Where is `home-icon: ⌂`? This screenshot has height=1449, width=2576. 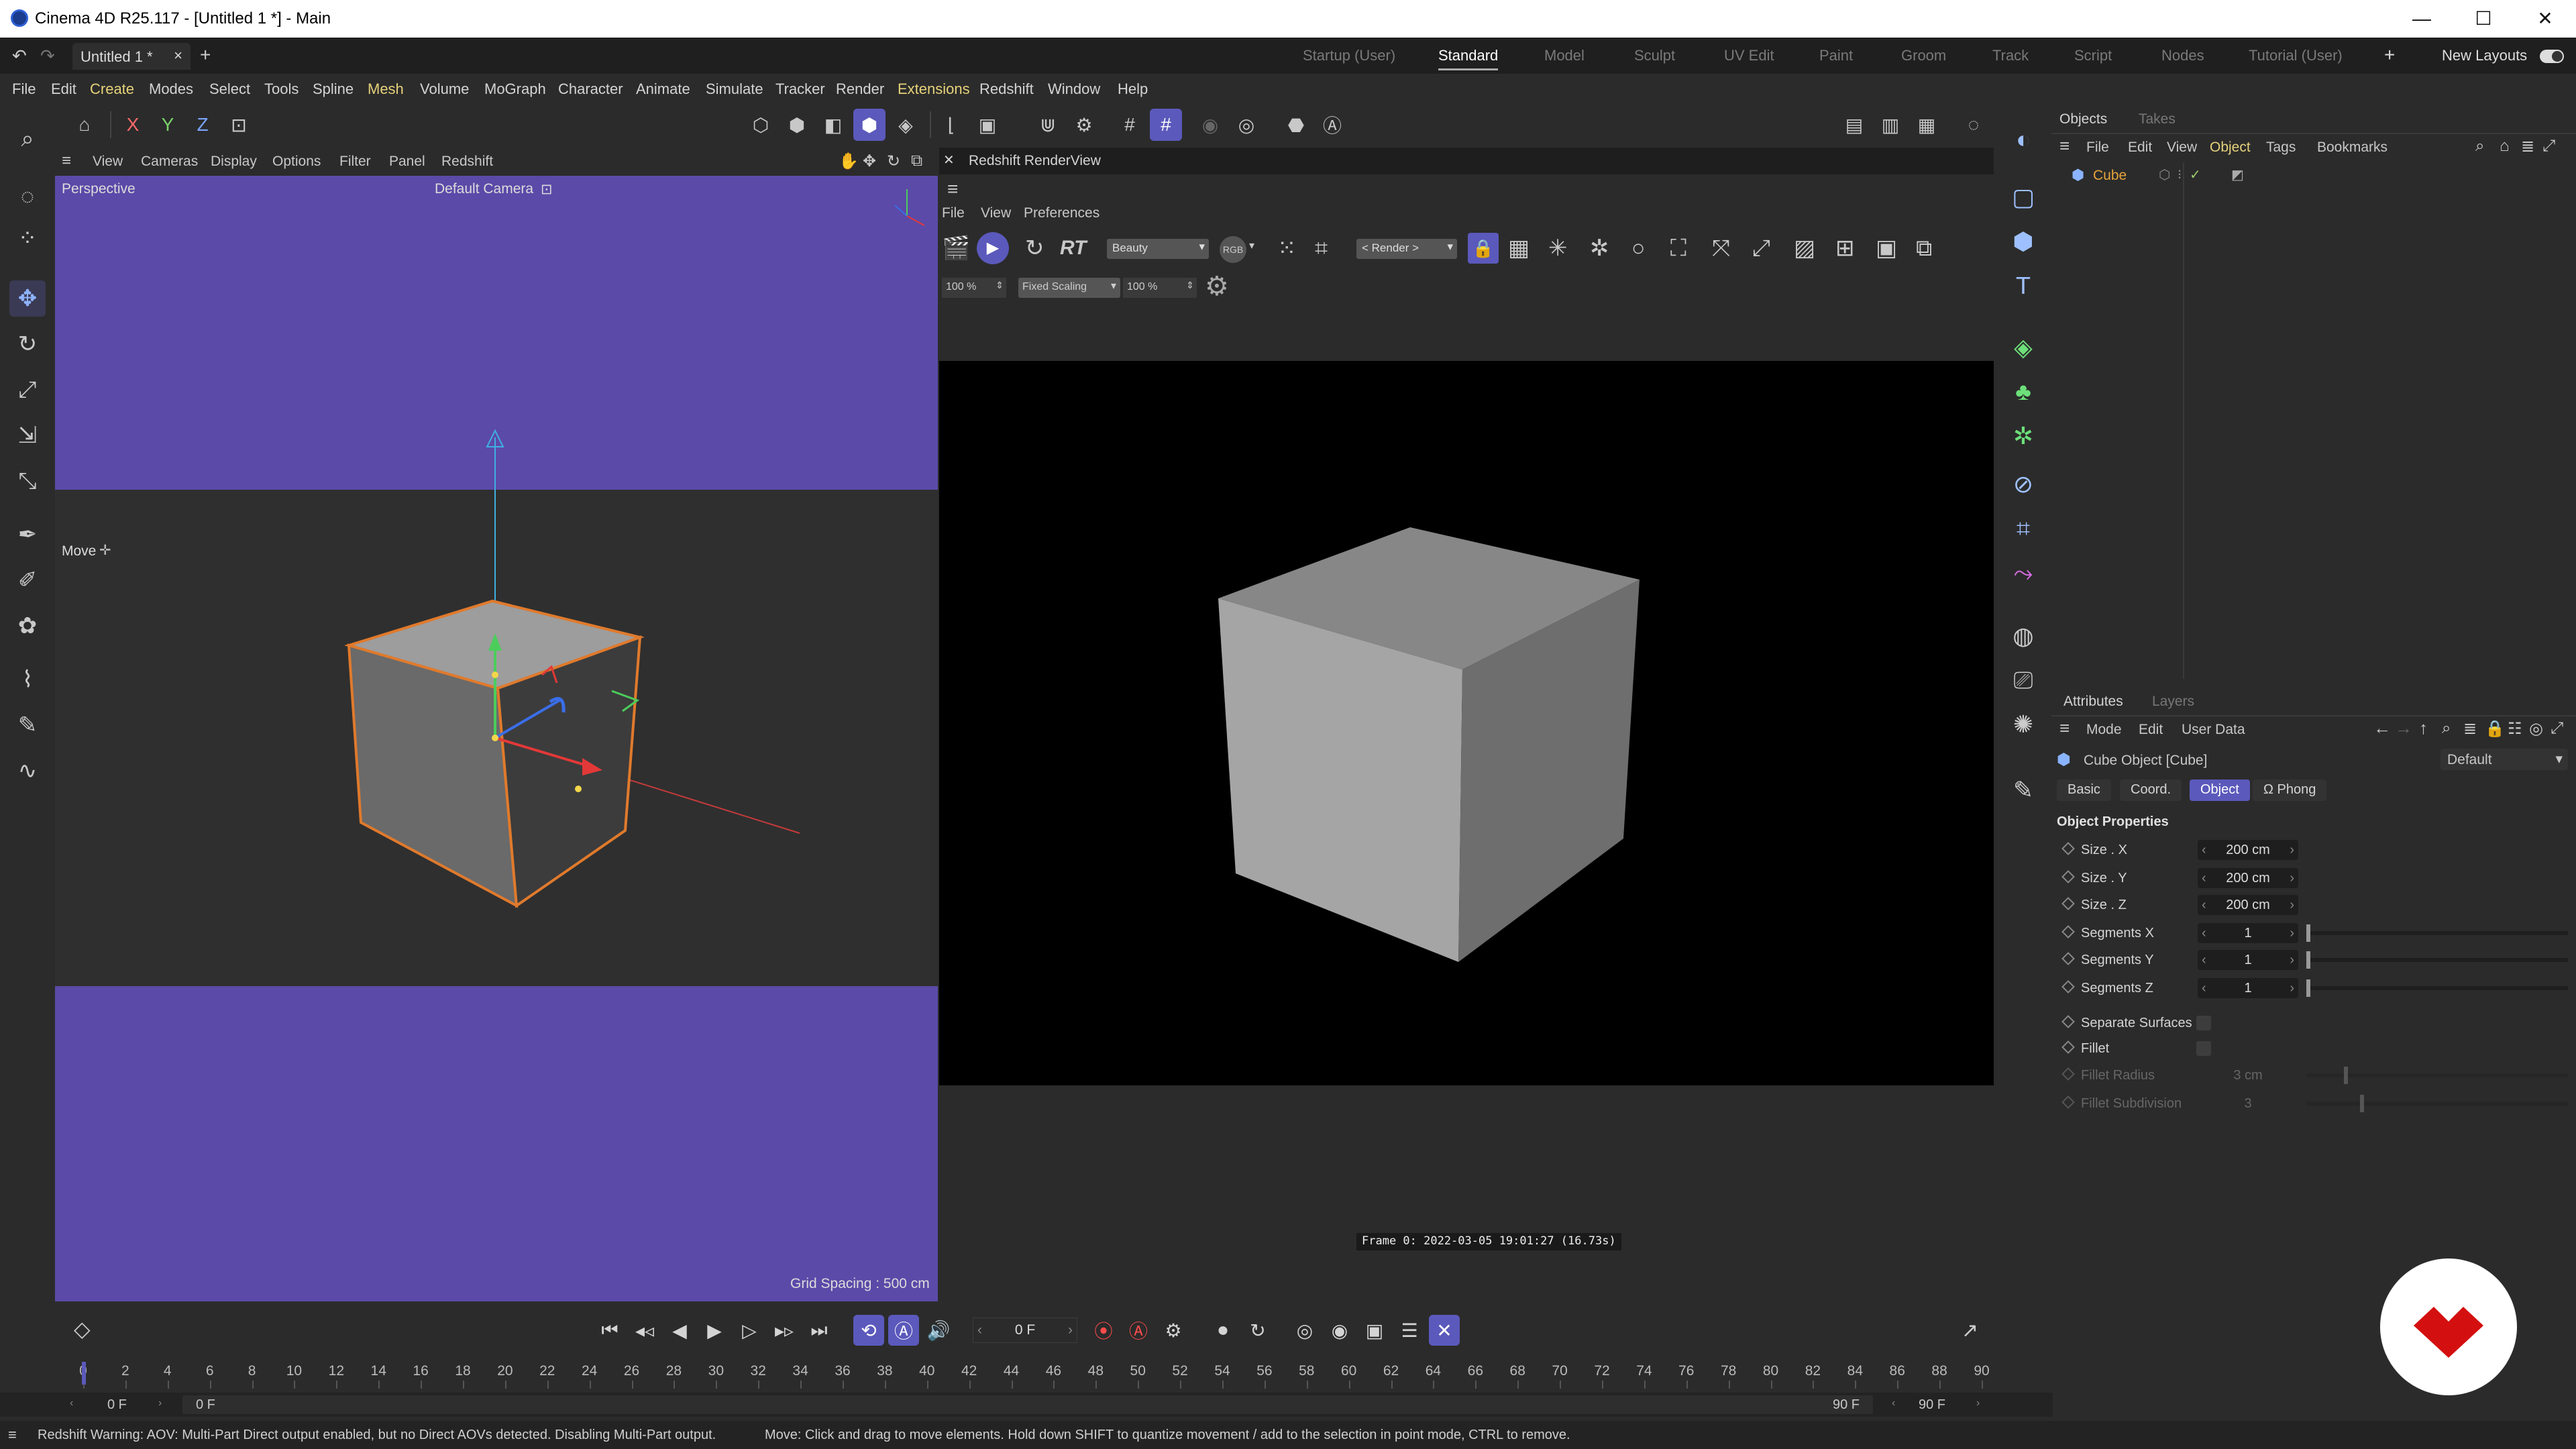
home-icon: ⌂ is located at coordinates (2505, 146).